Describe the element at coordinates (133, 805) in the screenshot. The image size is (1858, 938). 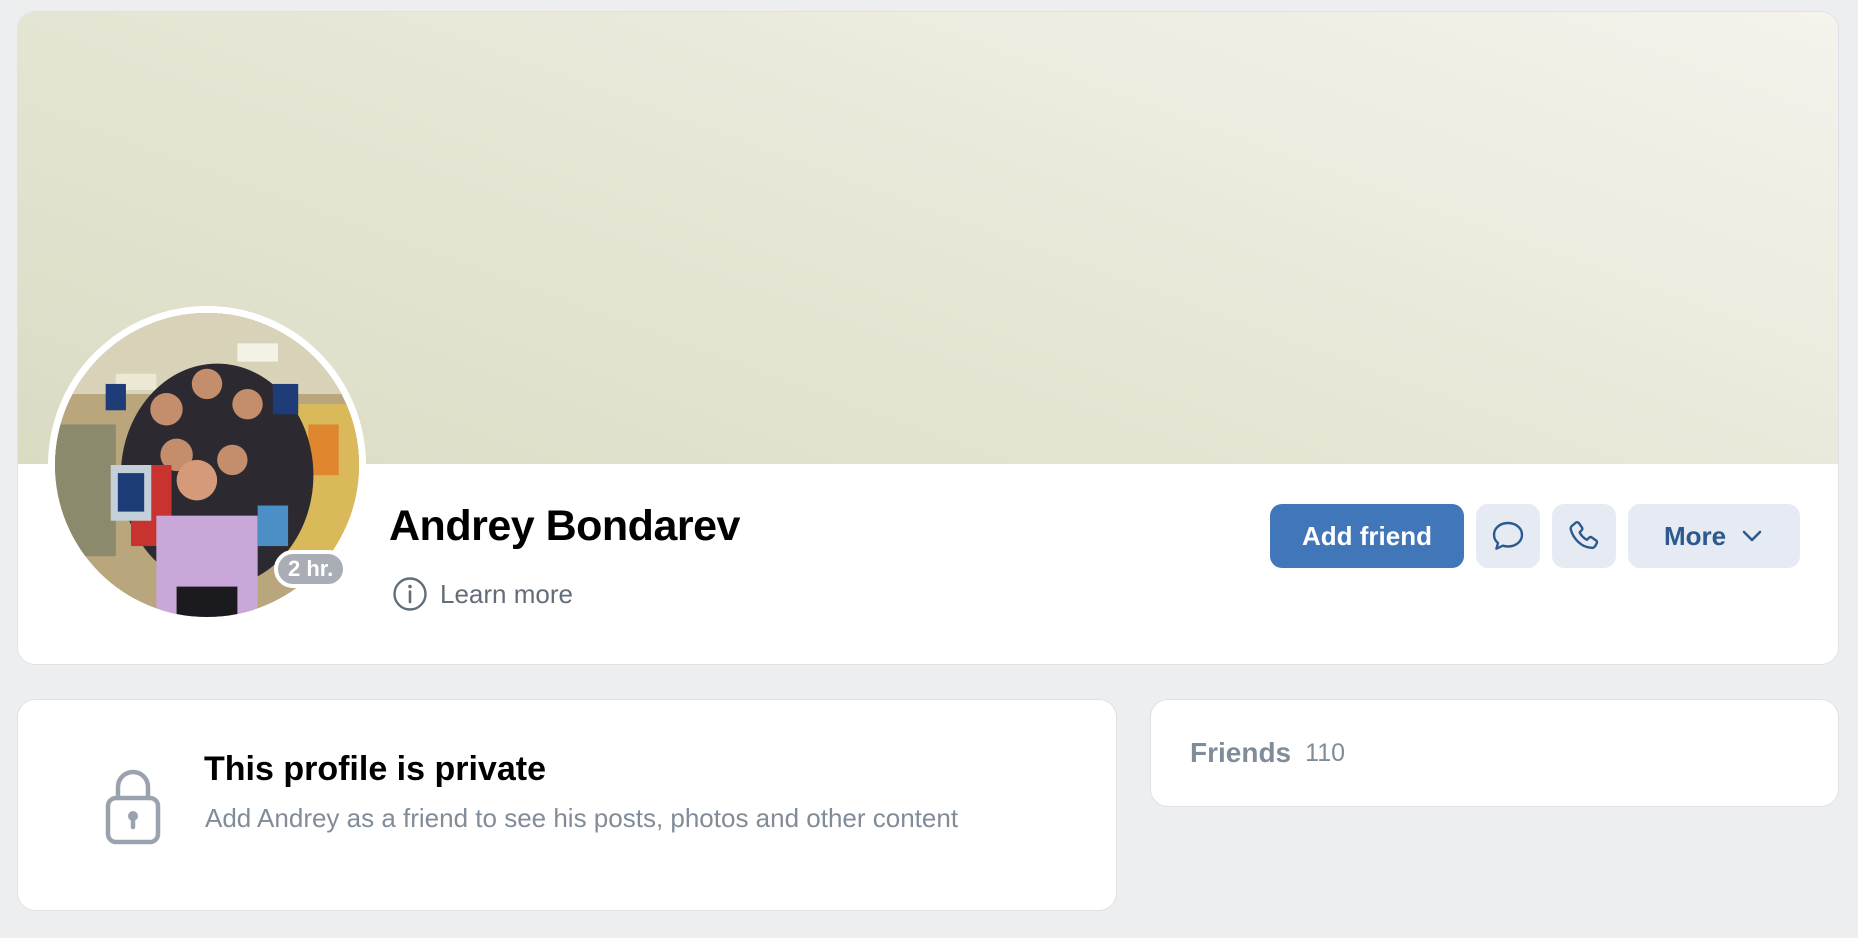
I see `lock-icon` at that location.